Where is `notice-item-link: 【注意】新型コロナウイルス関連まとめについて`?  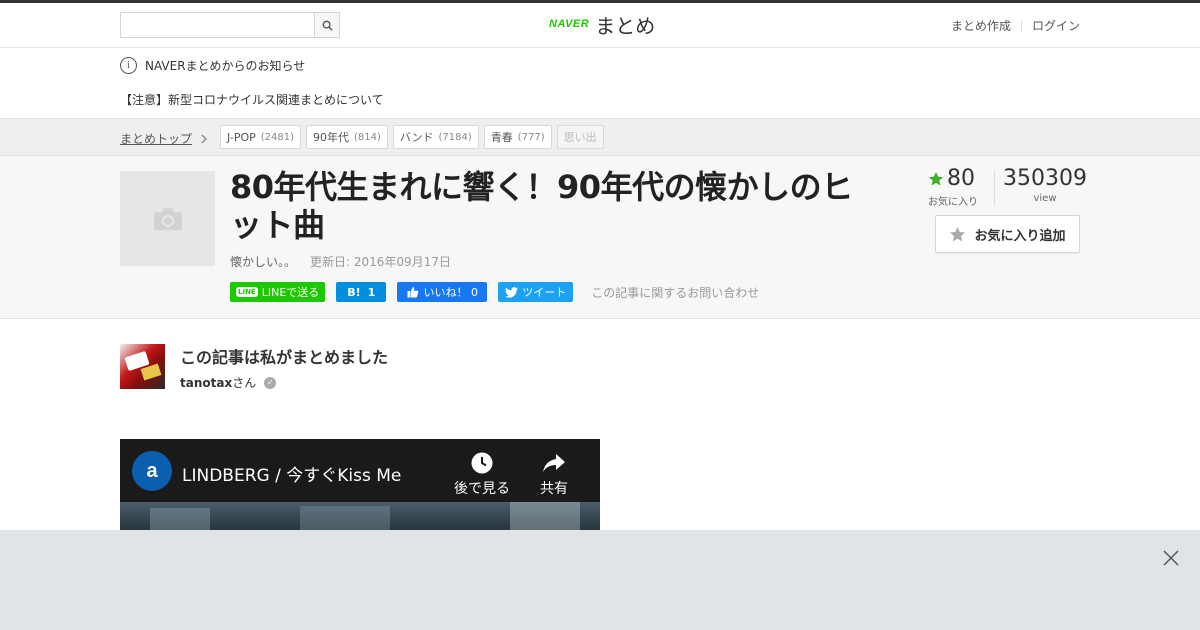
notice-item-link: 【注意】新型コロナウイルス関連まとめについて is located at coordinates (252, 99).